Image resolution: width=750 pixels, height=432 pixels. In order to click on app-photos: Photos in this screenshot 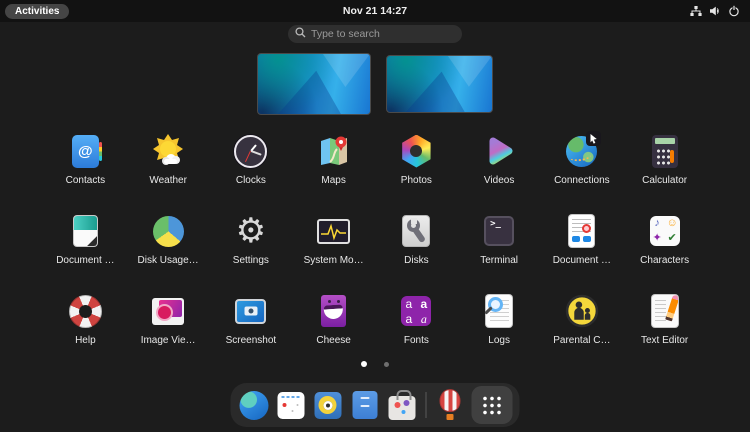, I will do `click(416, 170)`.